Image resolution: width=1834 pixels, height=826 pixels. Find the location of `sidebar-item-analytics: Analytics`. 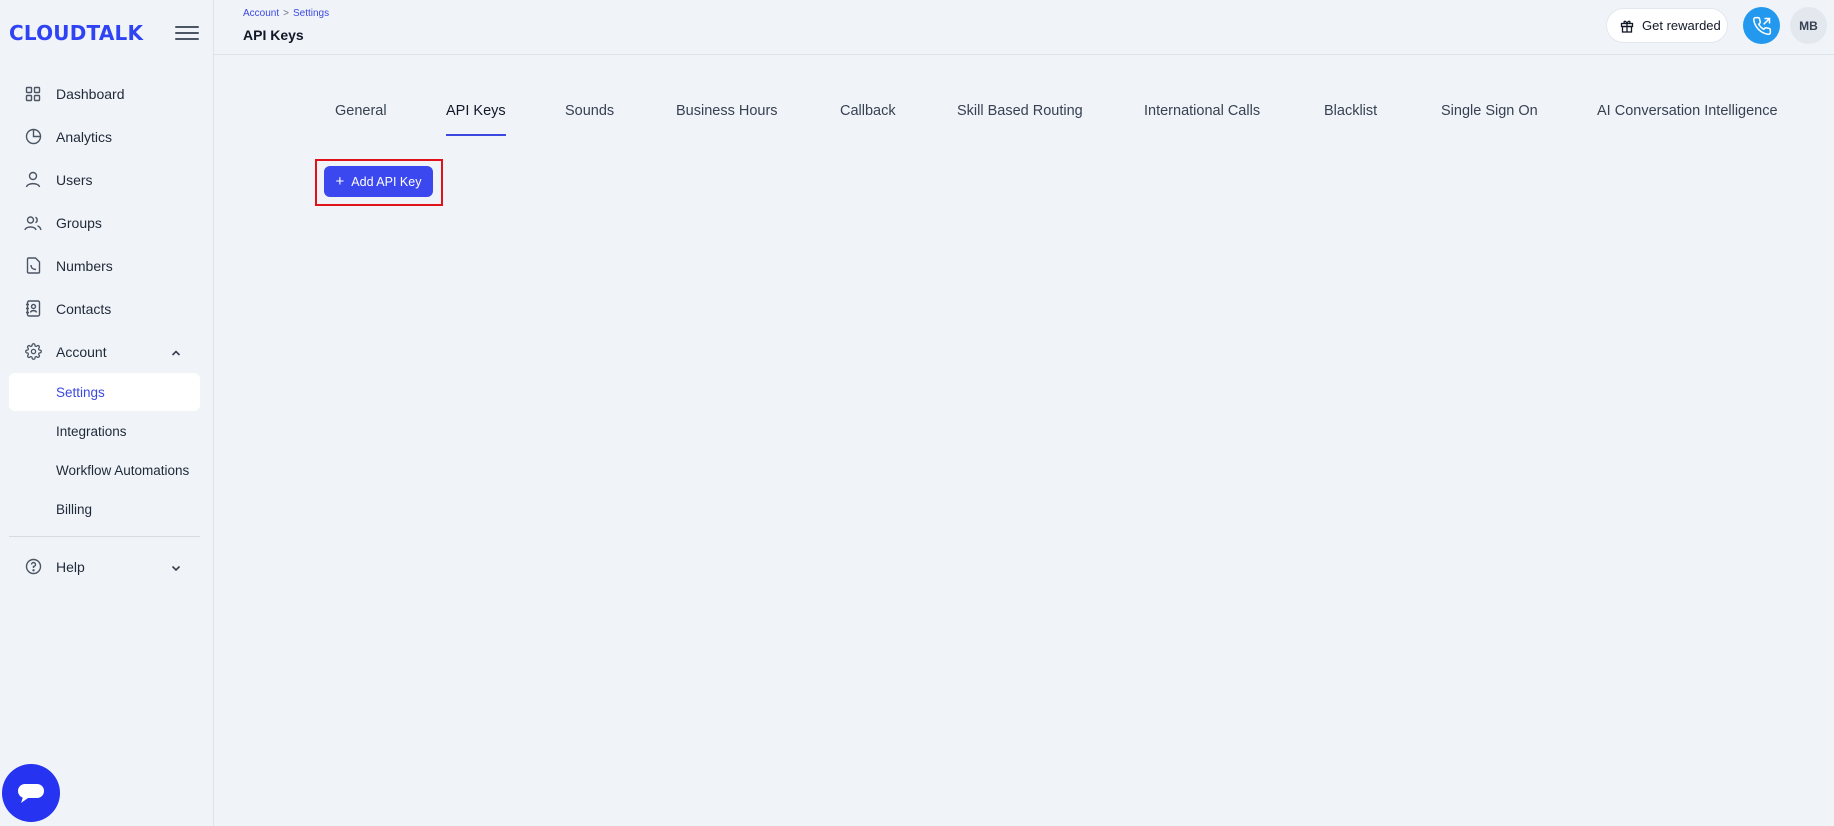

sidebar-item-analytics: Analytics is located at coordinates (107, 136).